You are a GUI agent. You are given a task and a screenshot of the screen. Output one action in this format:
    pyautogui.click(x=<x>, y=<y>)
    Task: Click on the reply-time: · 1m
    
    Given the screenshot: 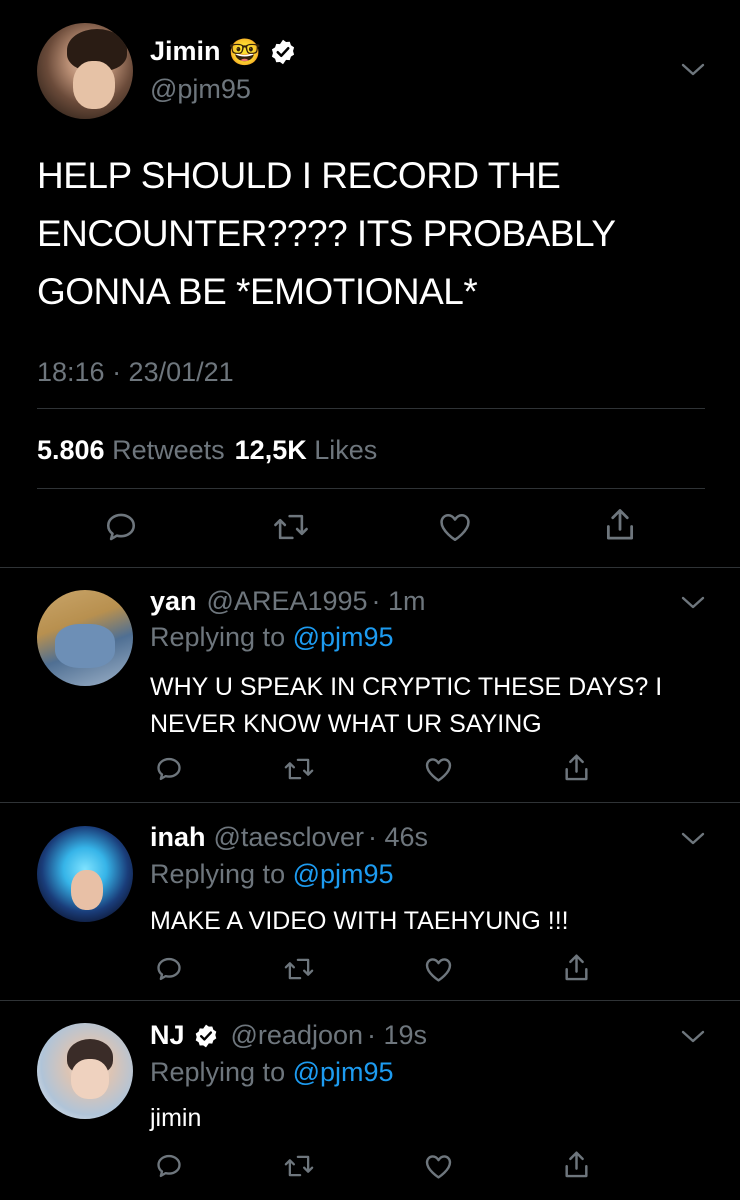 What is the action you would take?
    pyautogui.click(x=399, y=601)
    